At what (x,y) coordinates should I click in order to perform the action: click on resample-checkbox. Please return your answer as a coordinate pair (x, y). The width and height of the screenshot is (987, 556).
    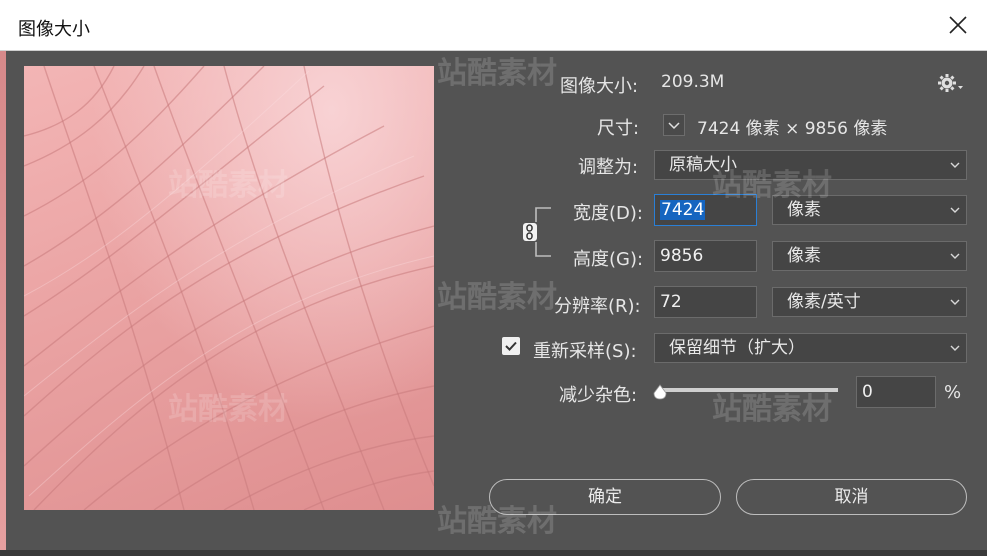
    Looking at the image, I should click on (511, 346).